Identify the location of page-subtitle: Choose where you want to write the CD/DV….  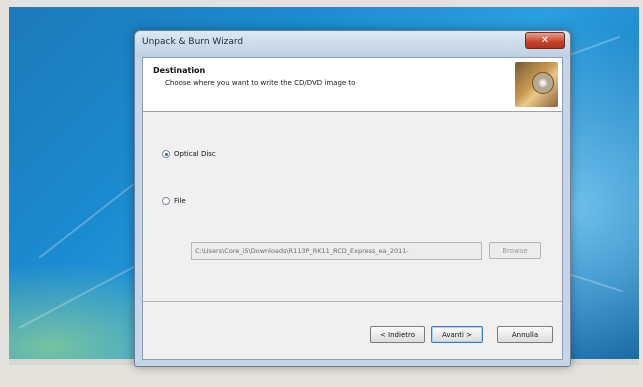
(260, 83).